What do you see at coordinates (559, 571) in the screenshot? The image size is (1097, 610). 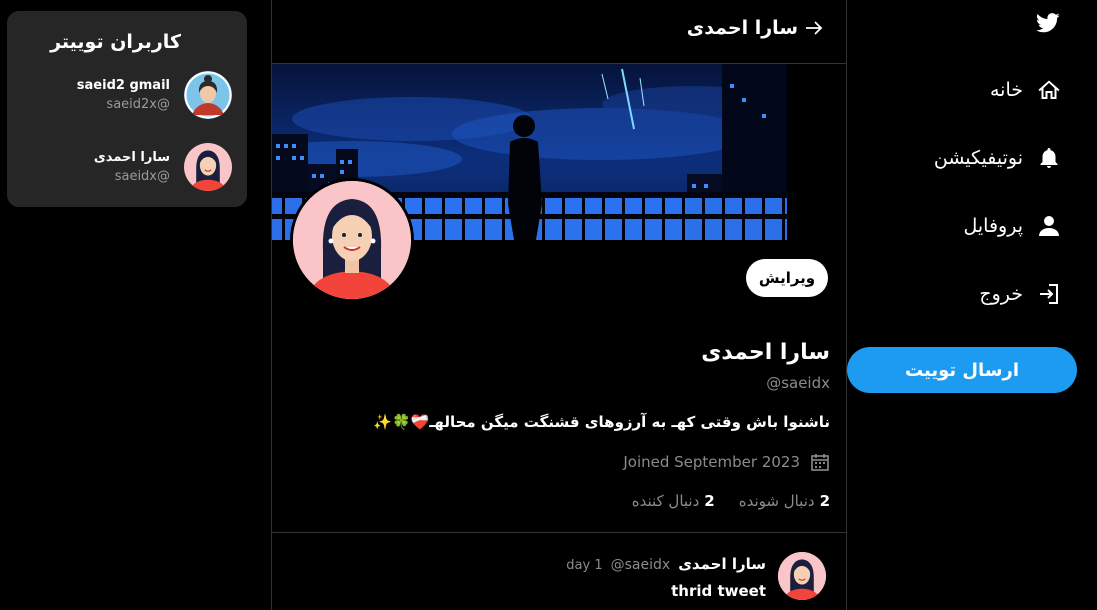 I see `tweet-item: سارا احمدی saeidx@ 1 day thrid tweet` at bounding box center [559, 571].